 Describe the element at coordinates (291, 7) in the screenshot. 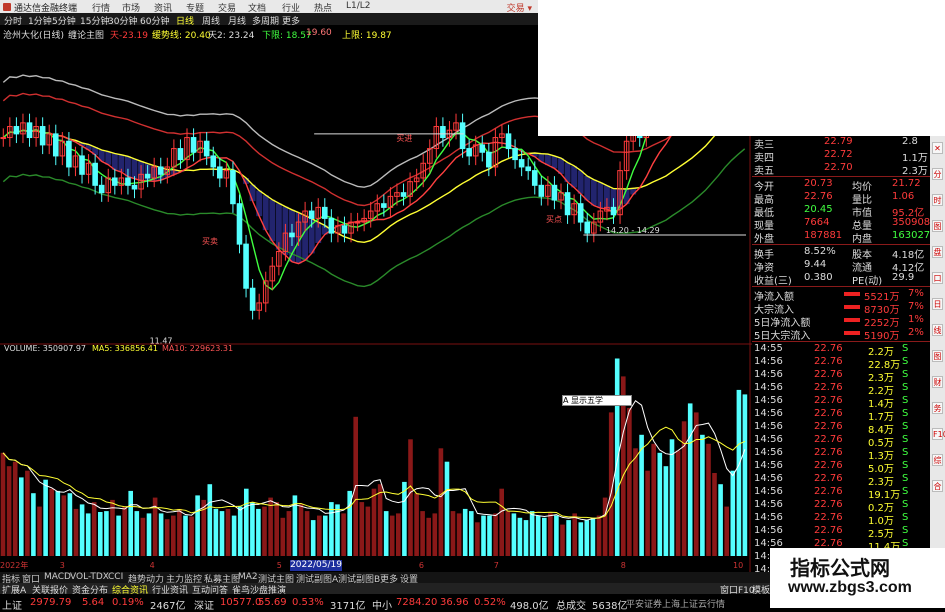

I see `menu-item: 行业` at that location.